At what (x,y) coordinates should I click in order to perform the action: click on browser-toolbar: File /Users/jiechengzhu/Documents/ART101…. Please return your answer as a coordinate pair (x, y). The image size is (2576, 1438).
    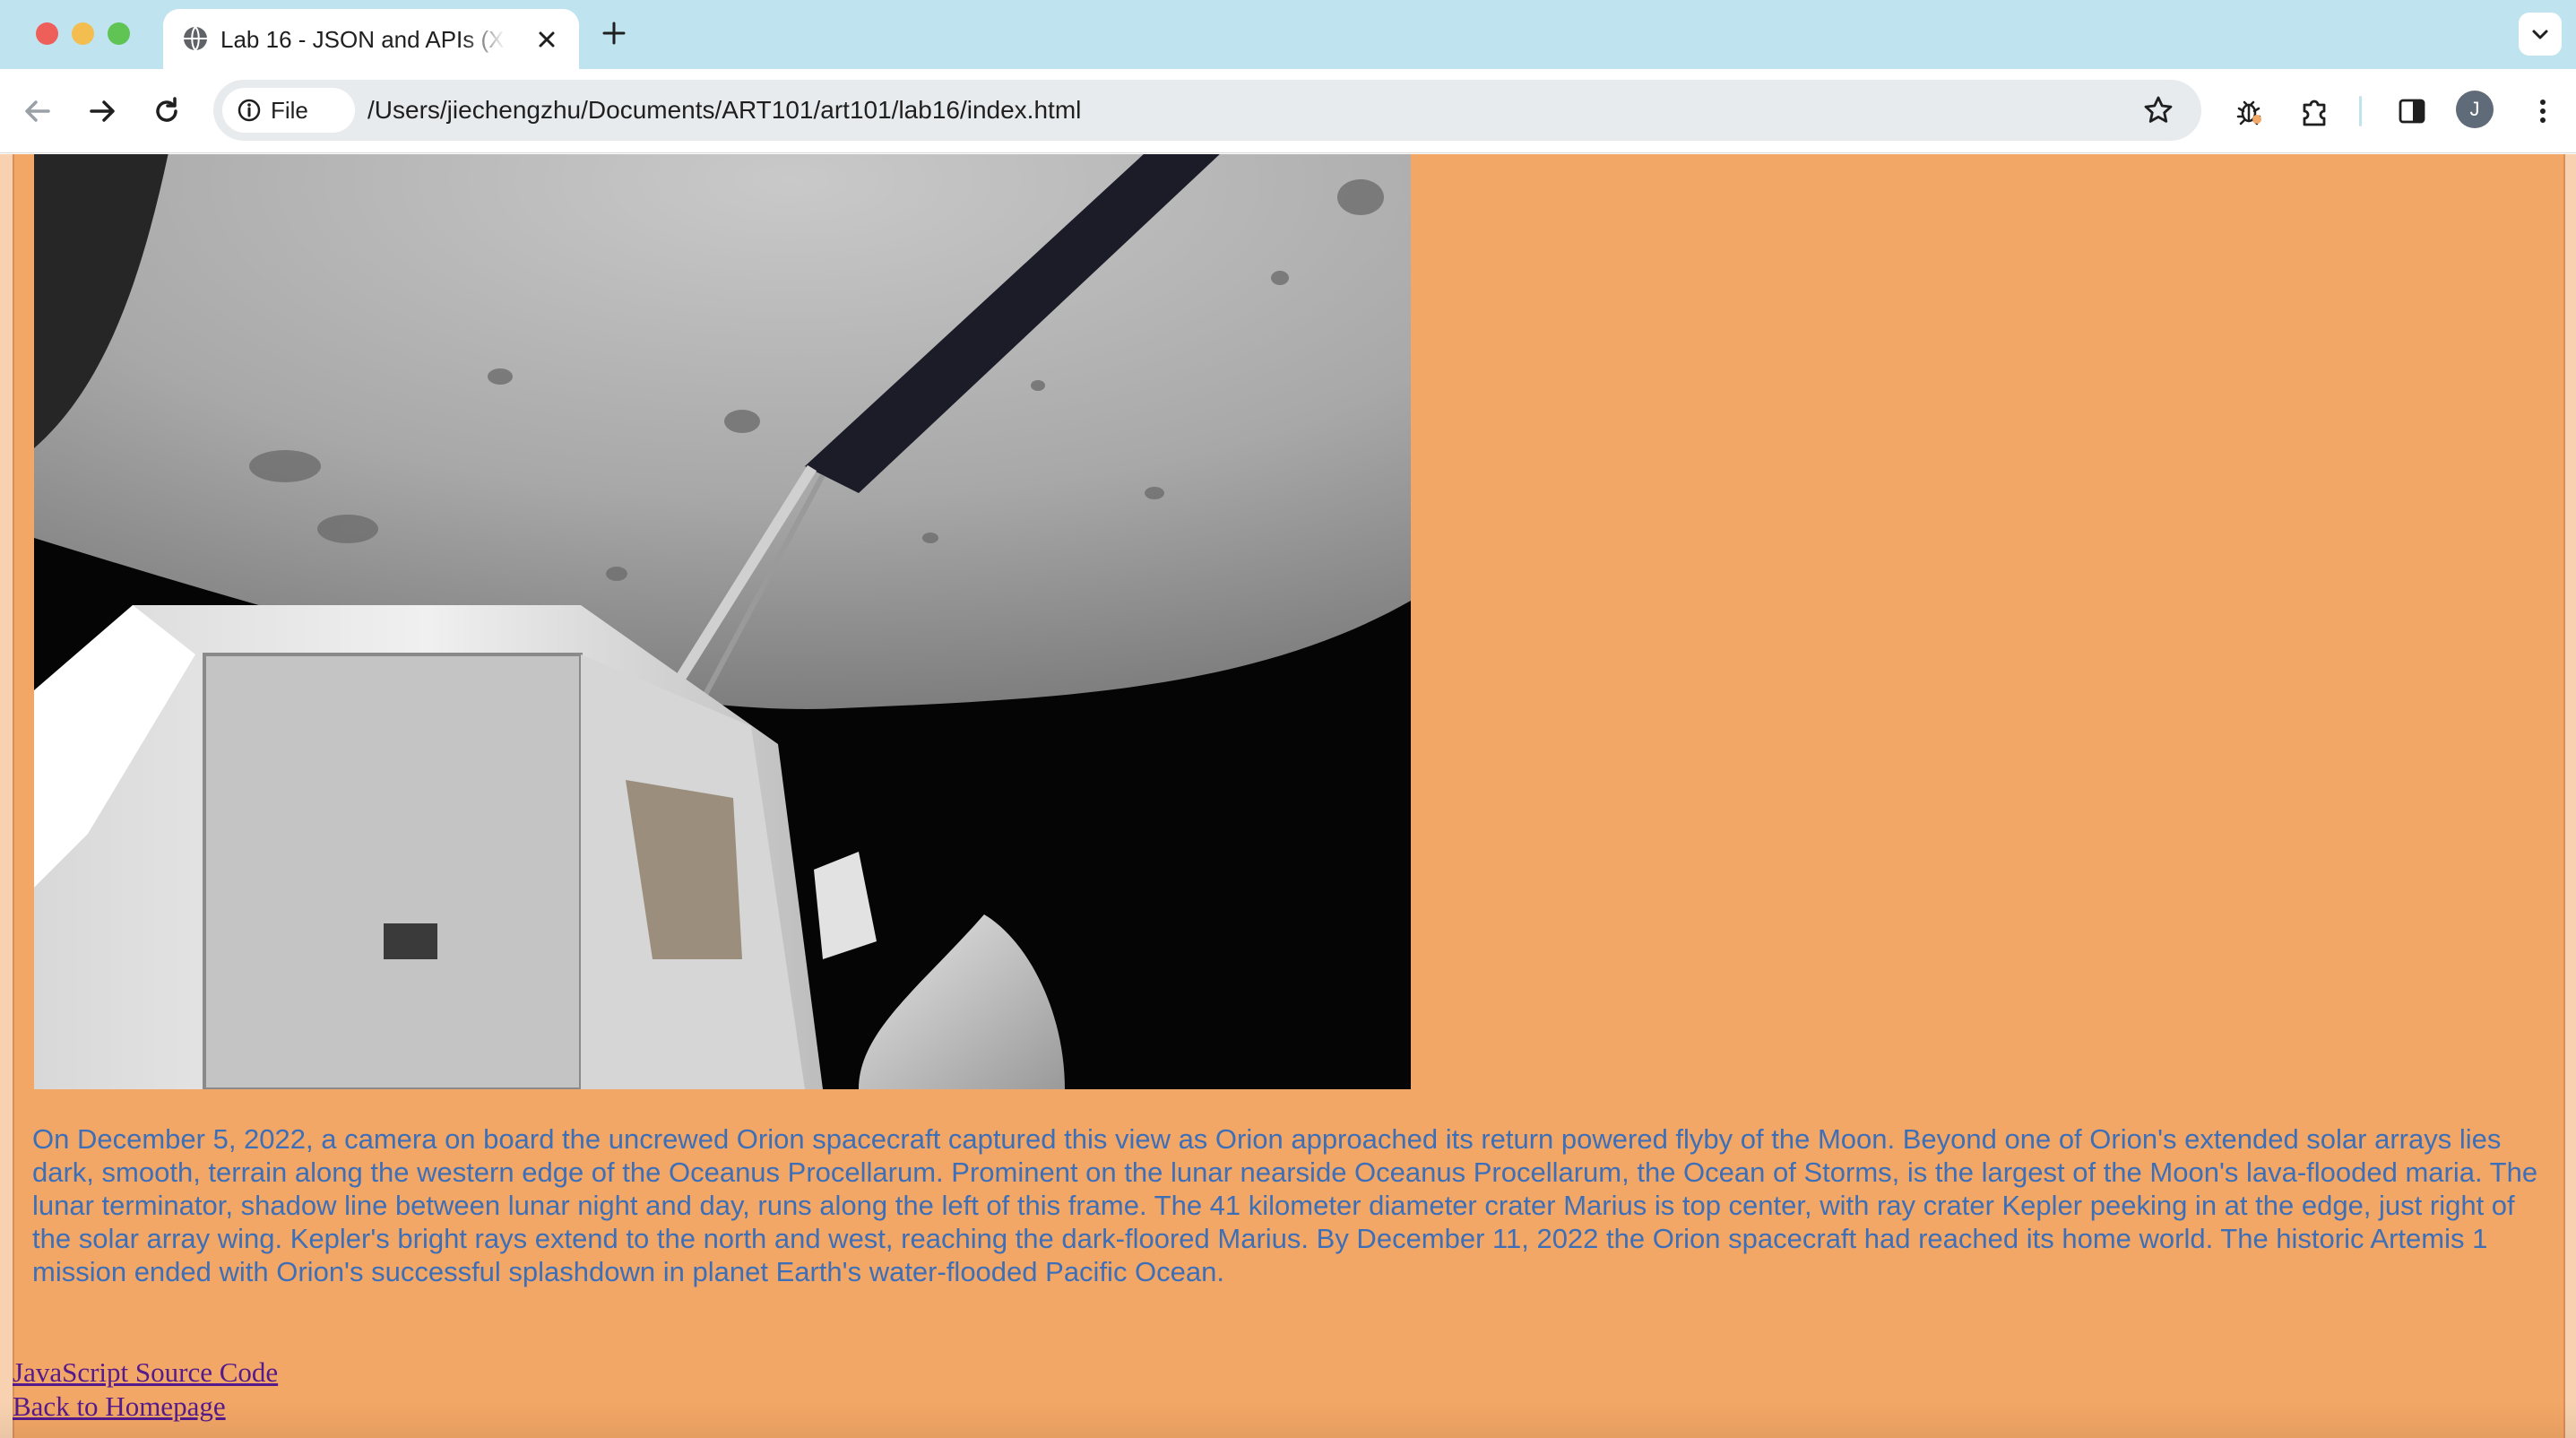
    Looking at the image, I should click on (1288, 111).